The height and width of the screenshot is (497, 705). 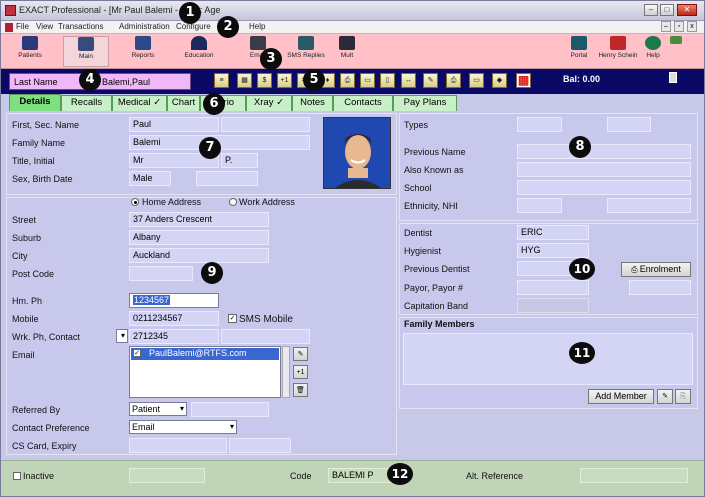 What do you see at coordinates (548, 359) in the screenshot?
I see `family-members-list` at bounding box center [548, 359].